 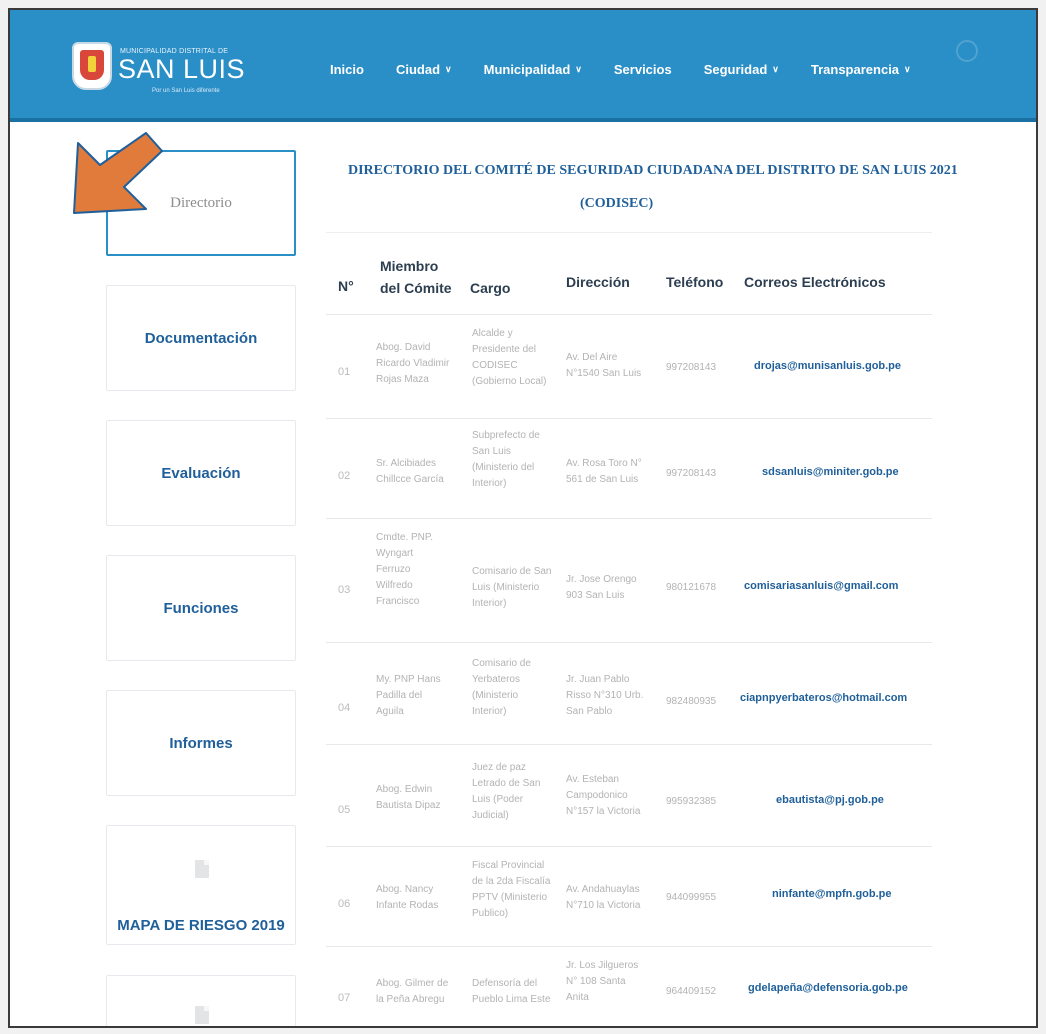 What do you see at coordinates (403, 347) in the screenshot?
I see `cell-line: Abog. David` at bounding box center [403, 347].